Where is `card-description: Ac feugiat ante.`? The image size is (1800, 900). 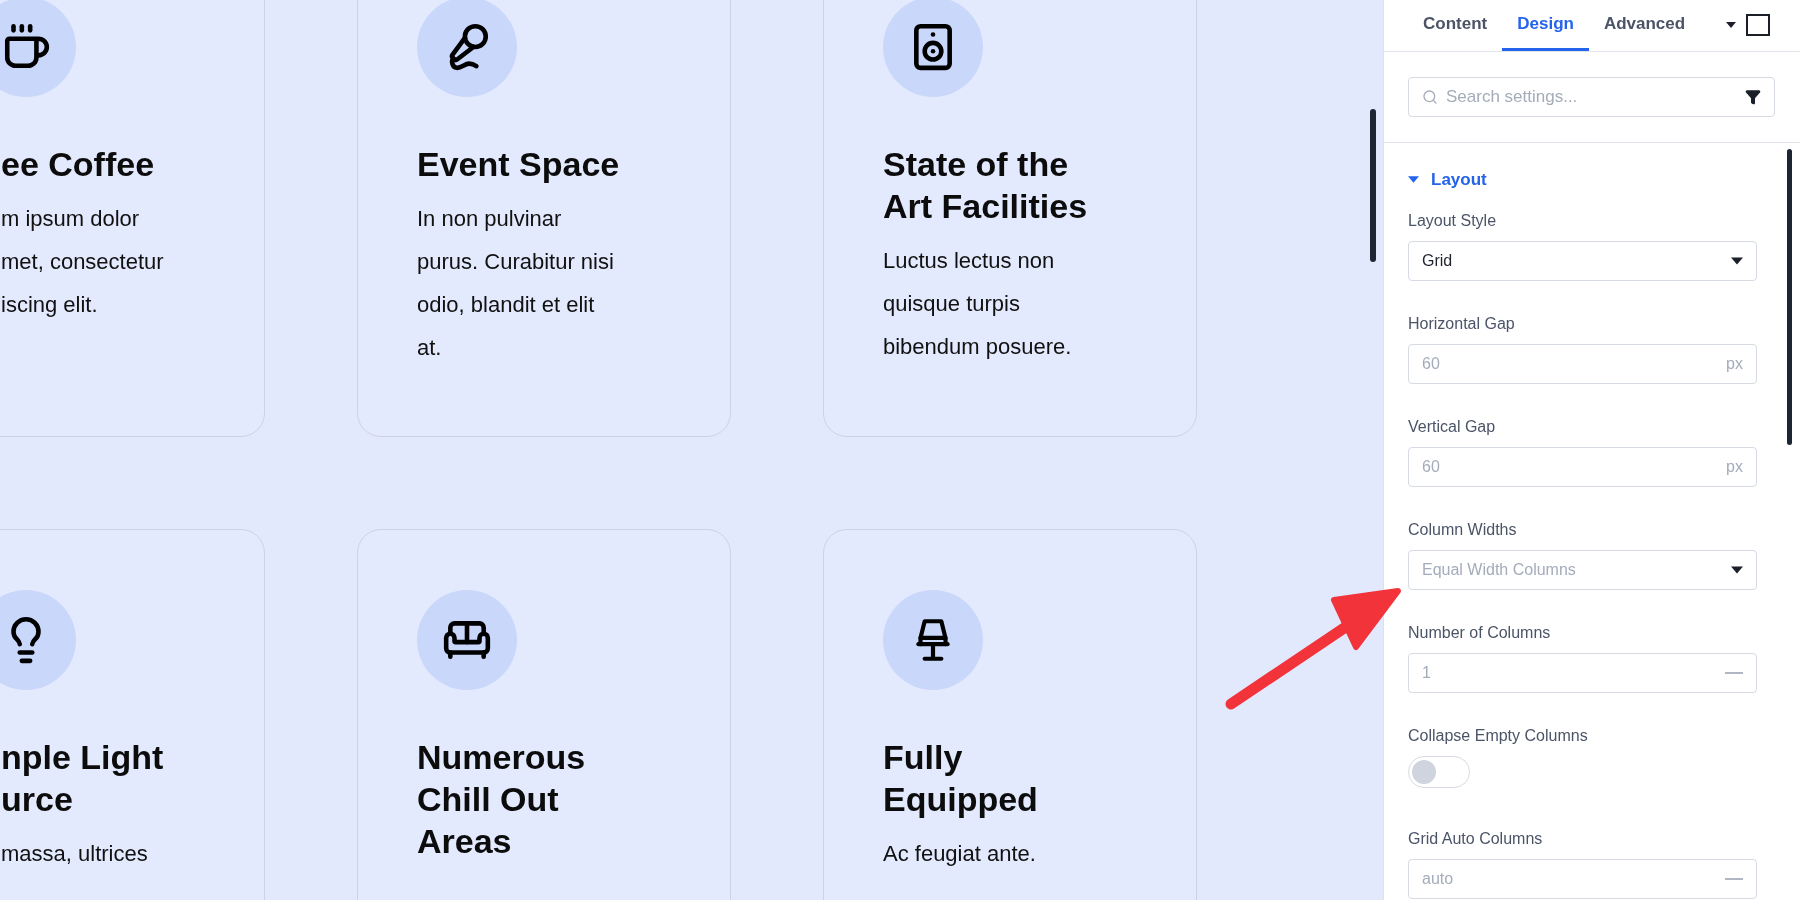
card-description: Ac feugiat ante. is located at coordinates (960, 854).